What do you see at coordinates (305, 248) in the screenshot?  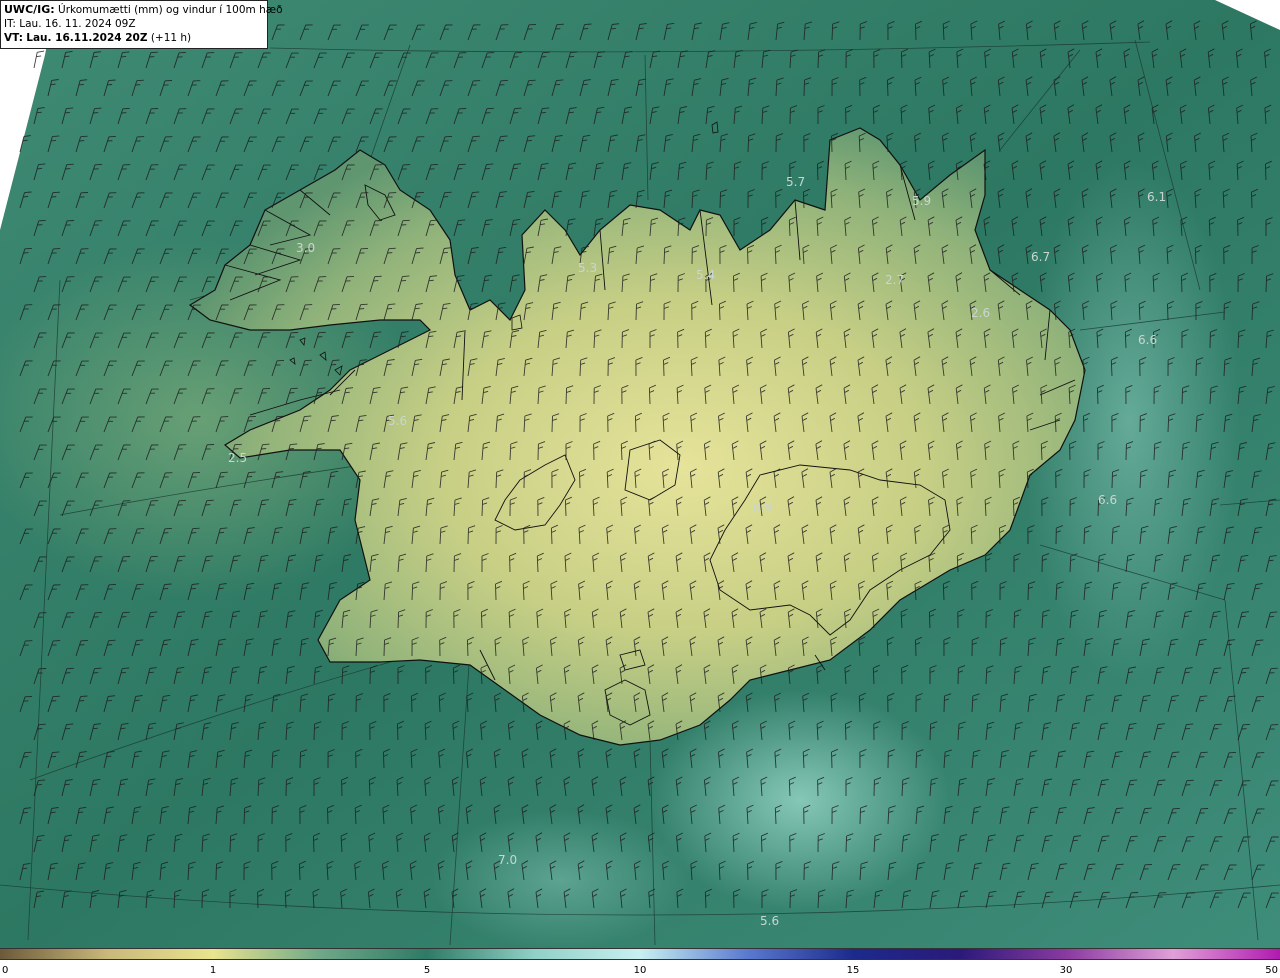 I see `value-label: 3.0` at bounding box center [305, 248].